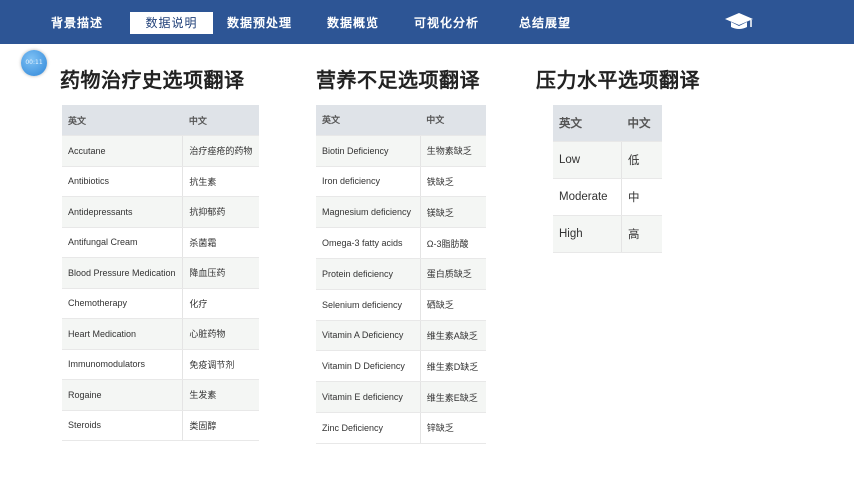 The height and width of the screenshot is (480, 854). Describe the element at coordinates (450, 23) in the screenshot. I see `nav-tab-visual-analysis: 可视化分析` at that location.